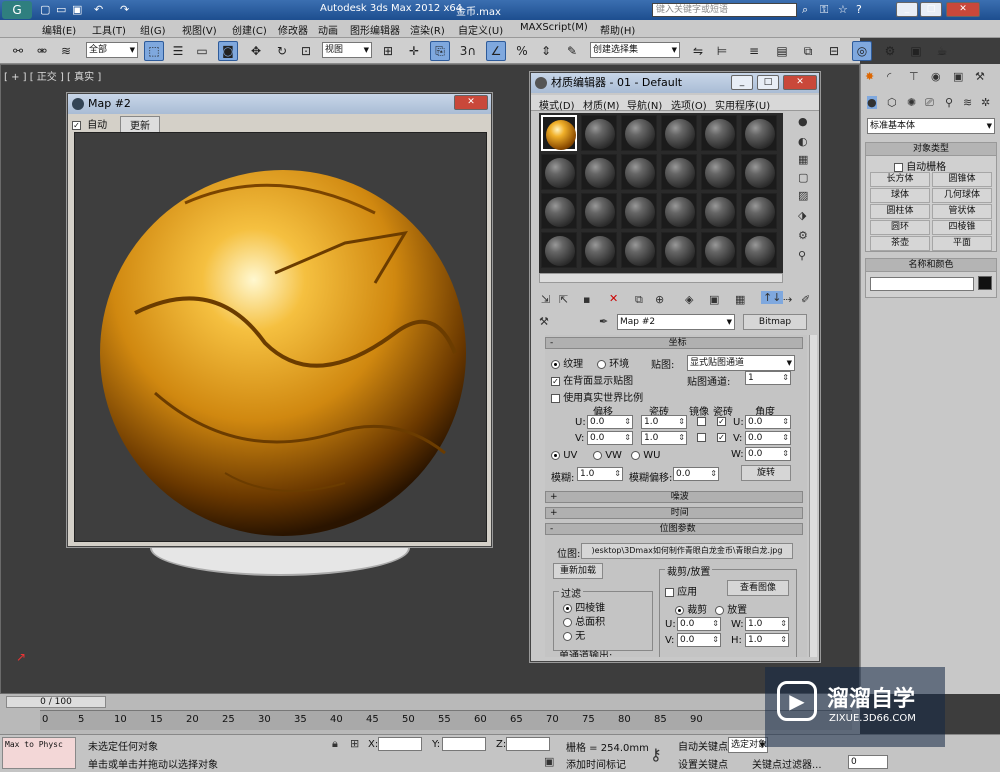 This screenshot has width=1000, height=772. Describe the element at coordinates (703, 745) in the screenshot. I see `auto-key-label: 自动关键点` at that location.